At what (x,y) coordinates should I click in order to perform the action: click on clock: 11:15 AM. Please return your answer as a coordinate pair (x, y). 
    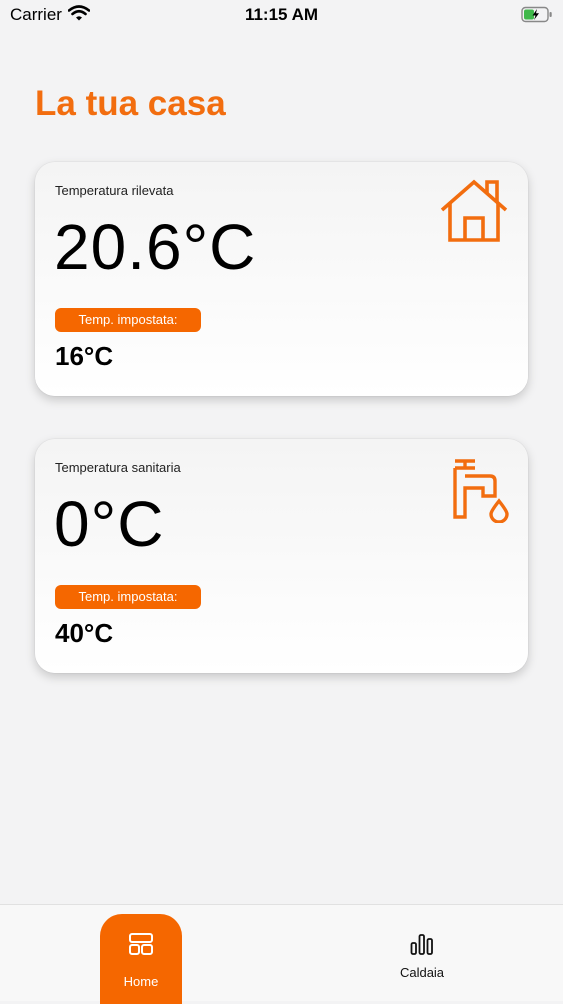
    Looking at the image, I should click on (281, 14).